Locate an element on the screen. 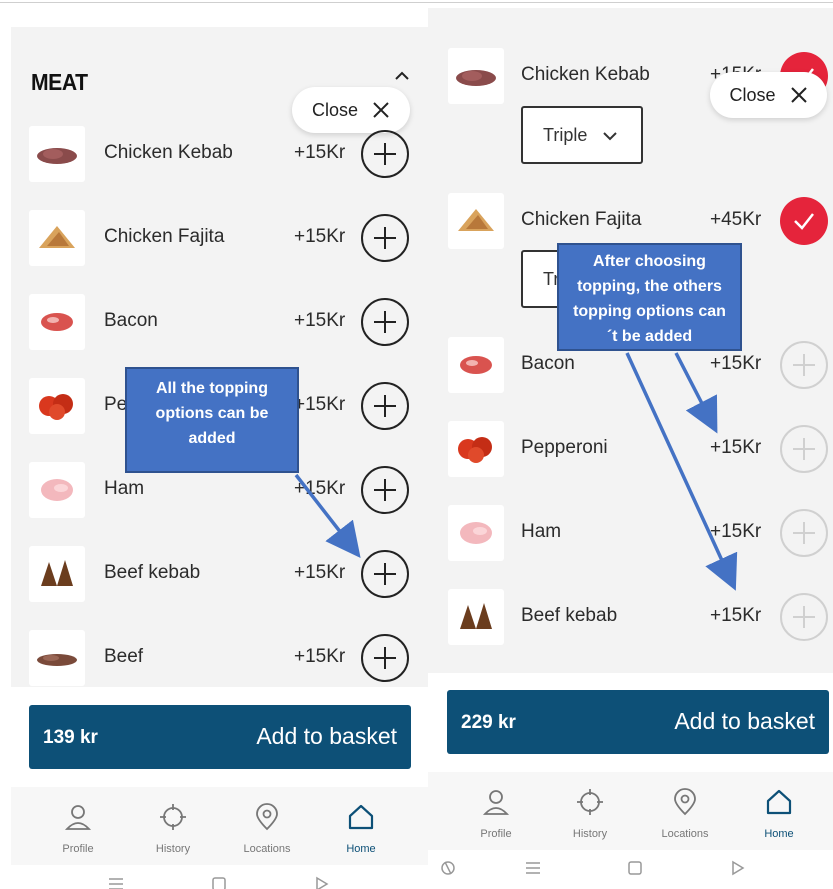 Image resolution: width=833 pixels, height=889 pixels. chevron-down-icon is located at coordinates (610, 136).